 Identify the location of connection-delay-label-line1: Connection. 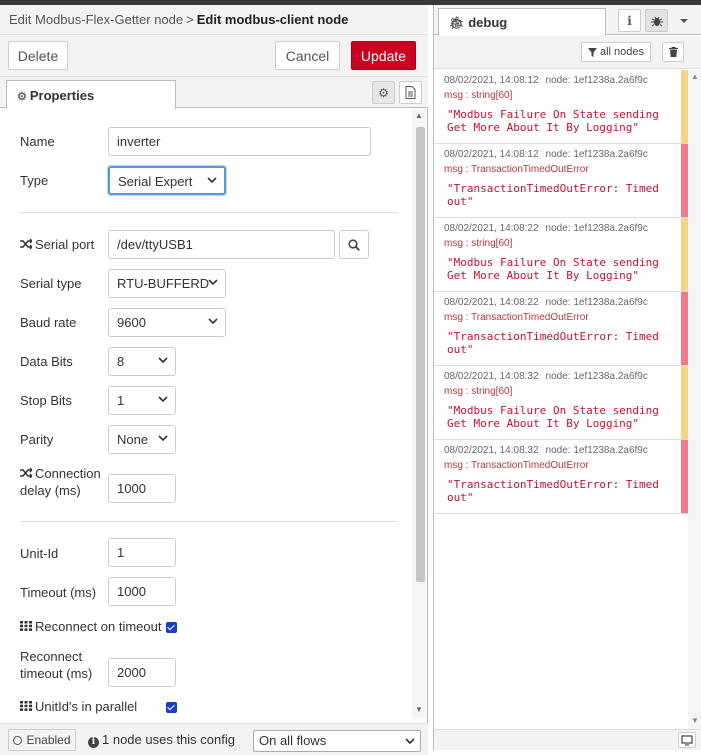
(68, 473).